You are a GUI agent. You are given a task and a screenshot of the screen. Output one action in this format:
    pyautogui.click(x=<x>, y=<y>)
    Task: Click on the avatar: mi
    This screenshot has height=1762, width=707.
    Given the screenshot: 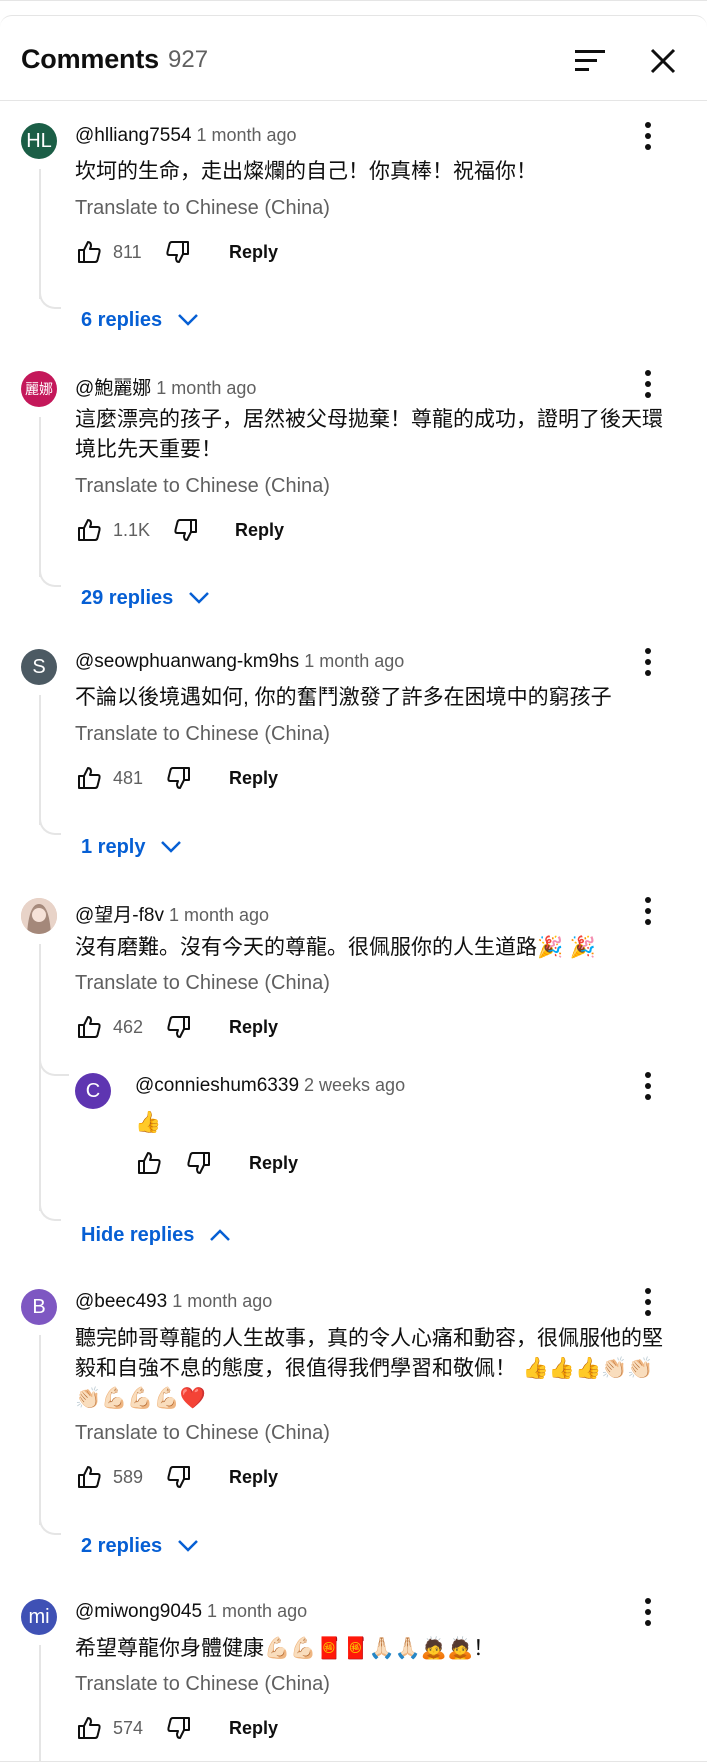 What is the action you would take?
    pyautogui.click(x=39, y=1617)
    